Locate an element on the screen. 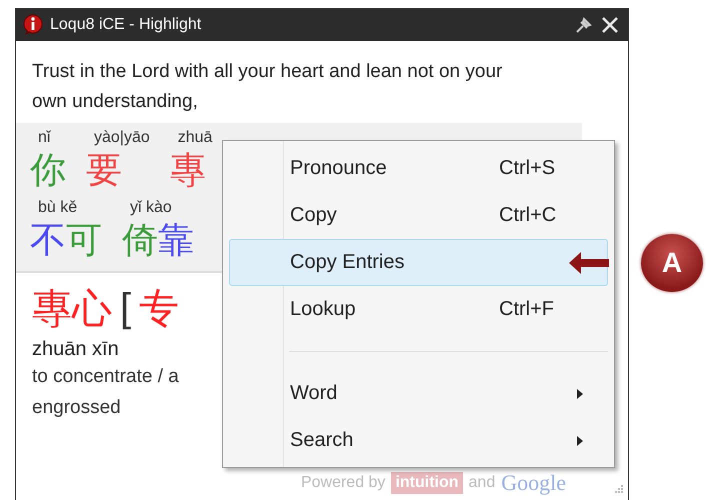  menu-item: Copy Ctrl+C is located at coordinates (418, 215).